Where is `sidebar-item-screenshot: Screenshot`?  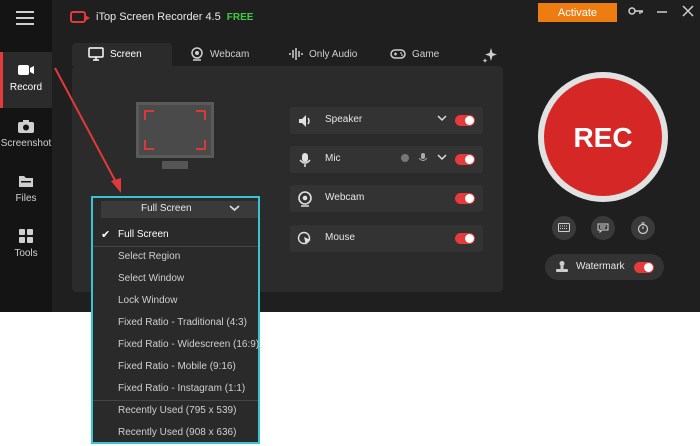
sidebar-item-screenshot: Screenshot is located at coordinates (26, 136).